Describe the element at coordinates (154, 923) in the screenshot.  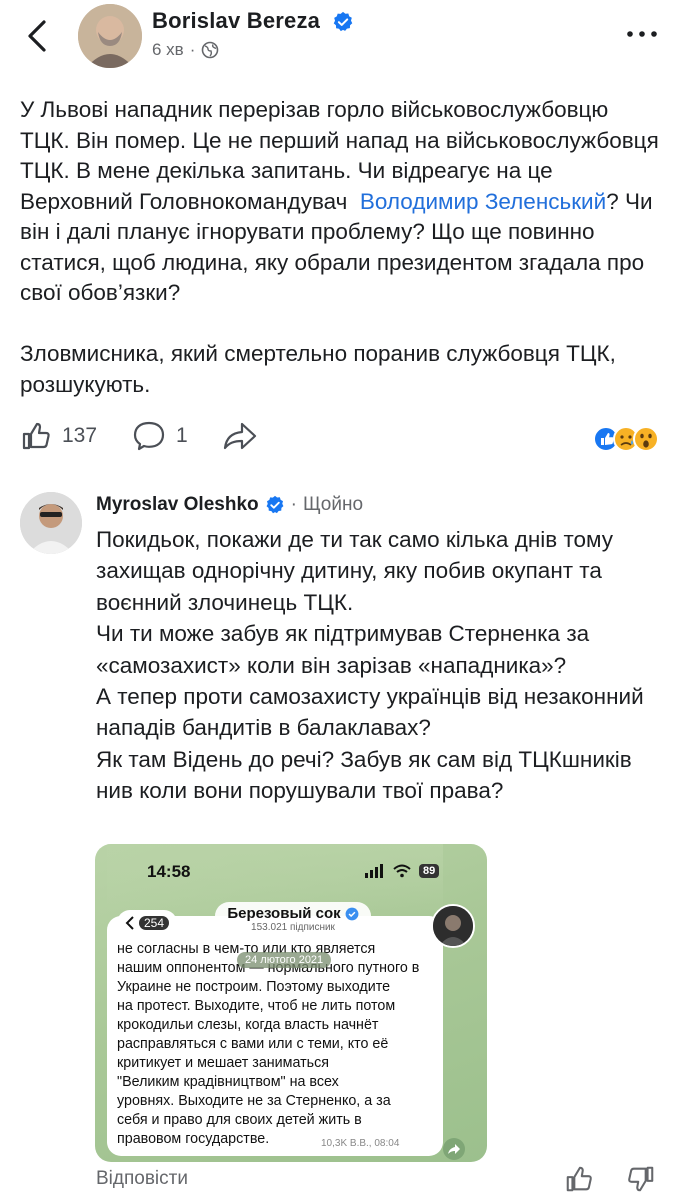
I see `screenshot-unread-count: 254` at that location.